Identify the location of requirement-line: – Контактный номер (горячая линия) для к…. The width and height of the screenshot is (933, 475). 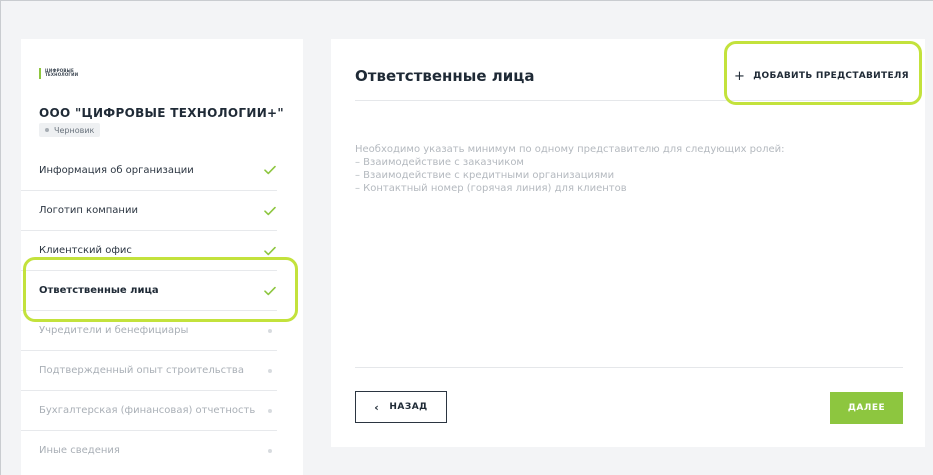
(491, 188).